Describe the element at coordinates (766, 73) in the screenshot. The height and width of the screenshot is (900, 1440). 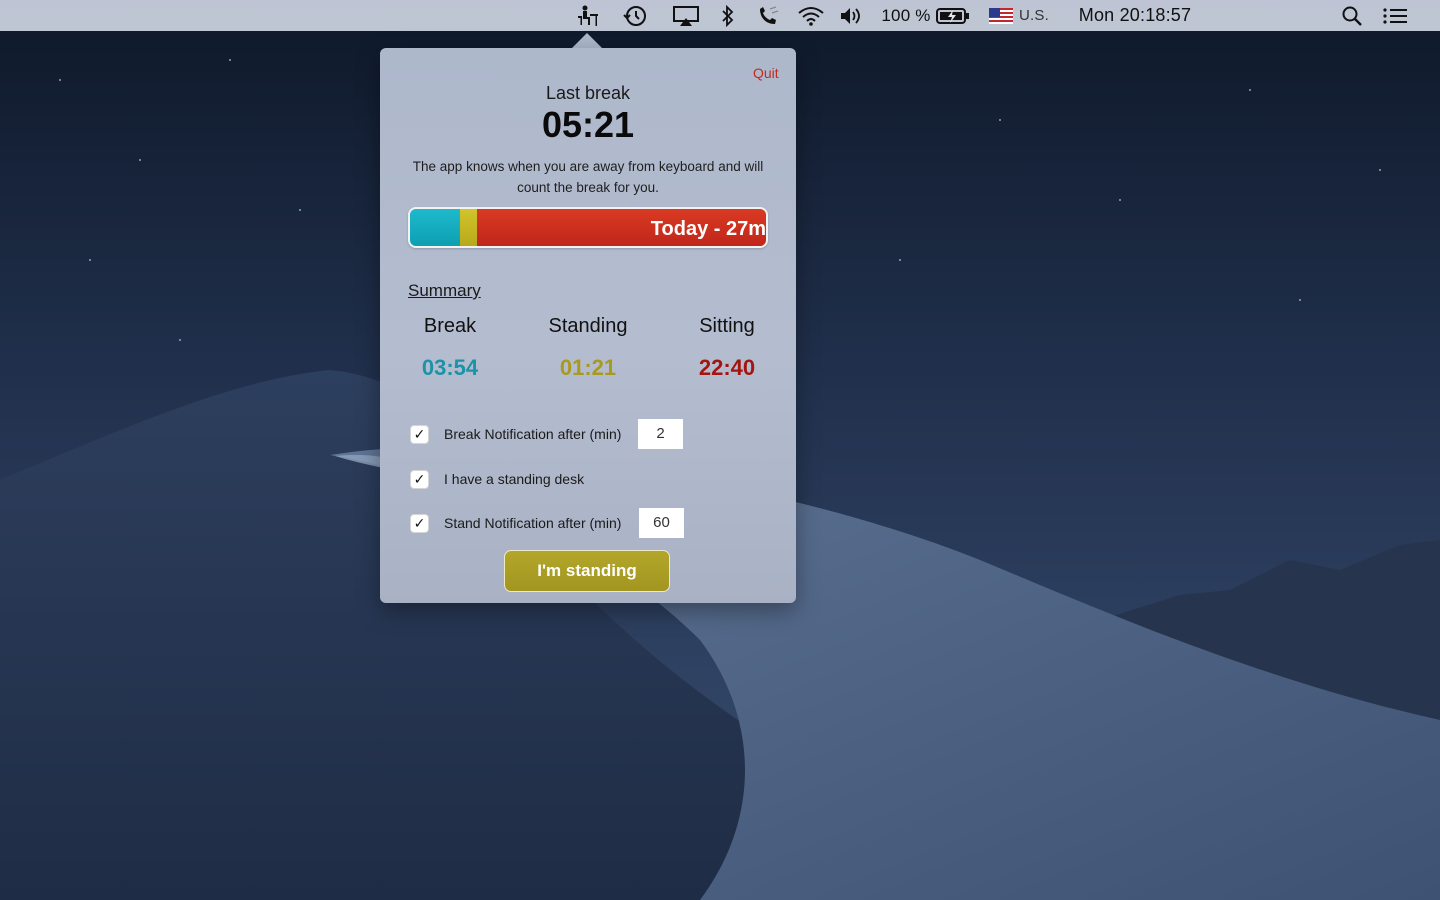
I see `quit-link: Quit` at that location.